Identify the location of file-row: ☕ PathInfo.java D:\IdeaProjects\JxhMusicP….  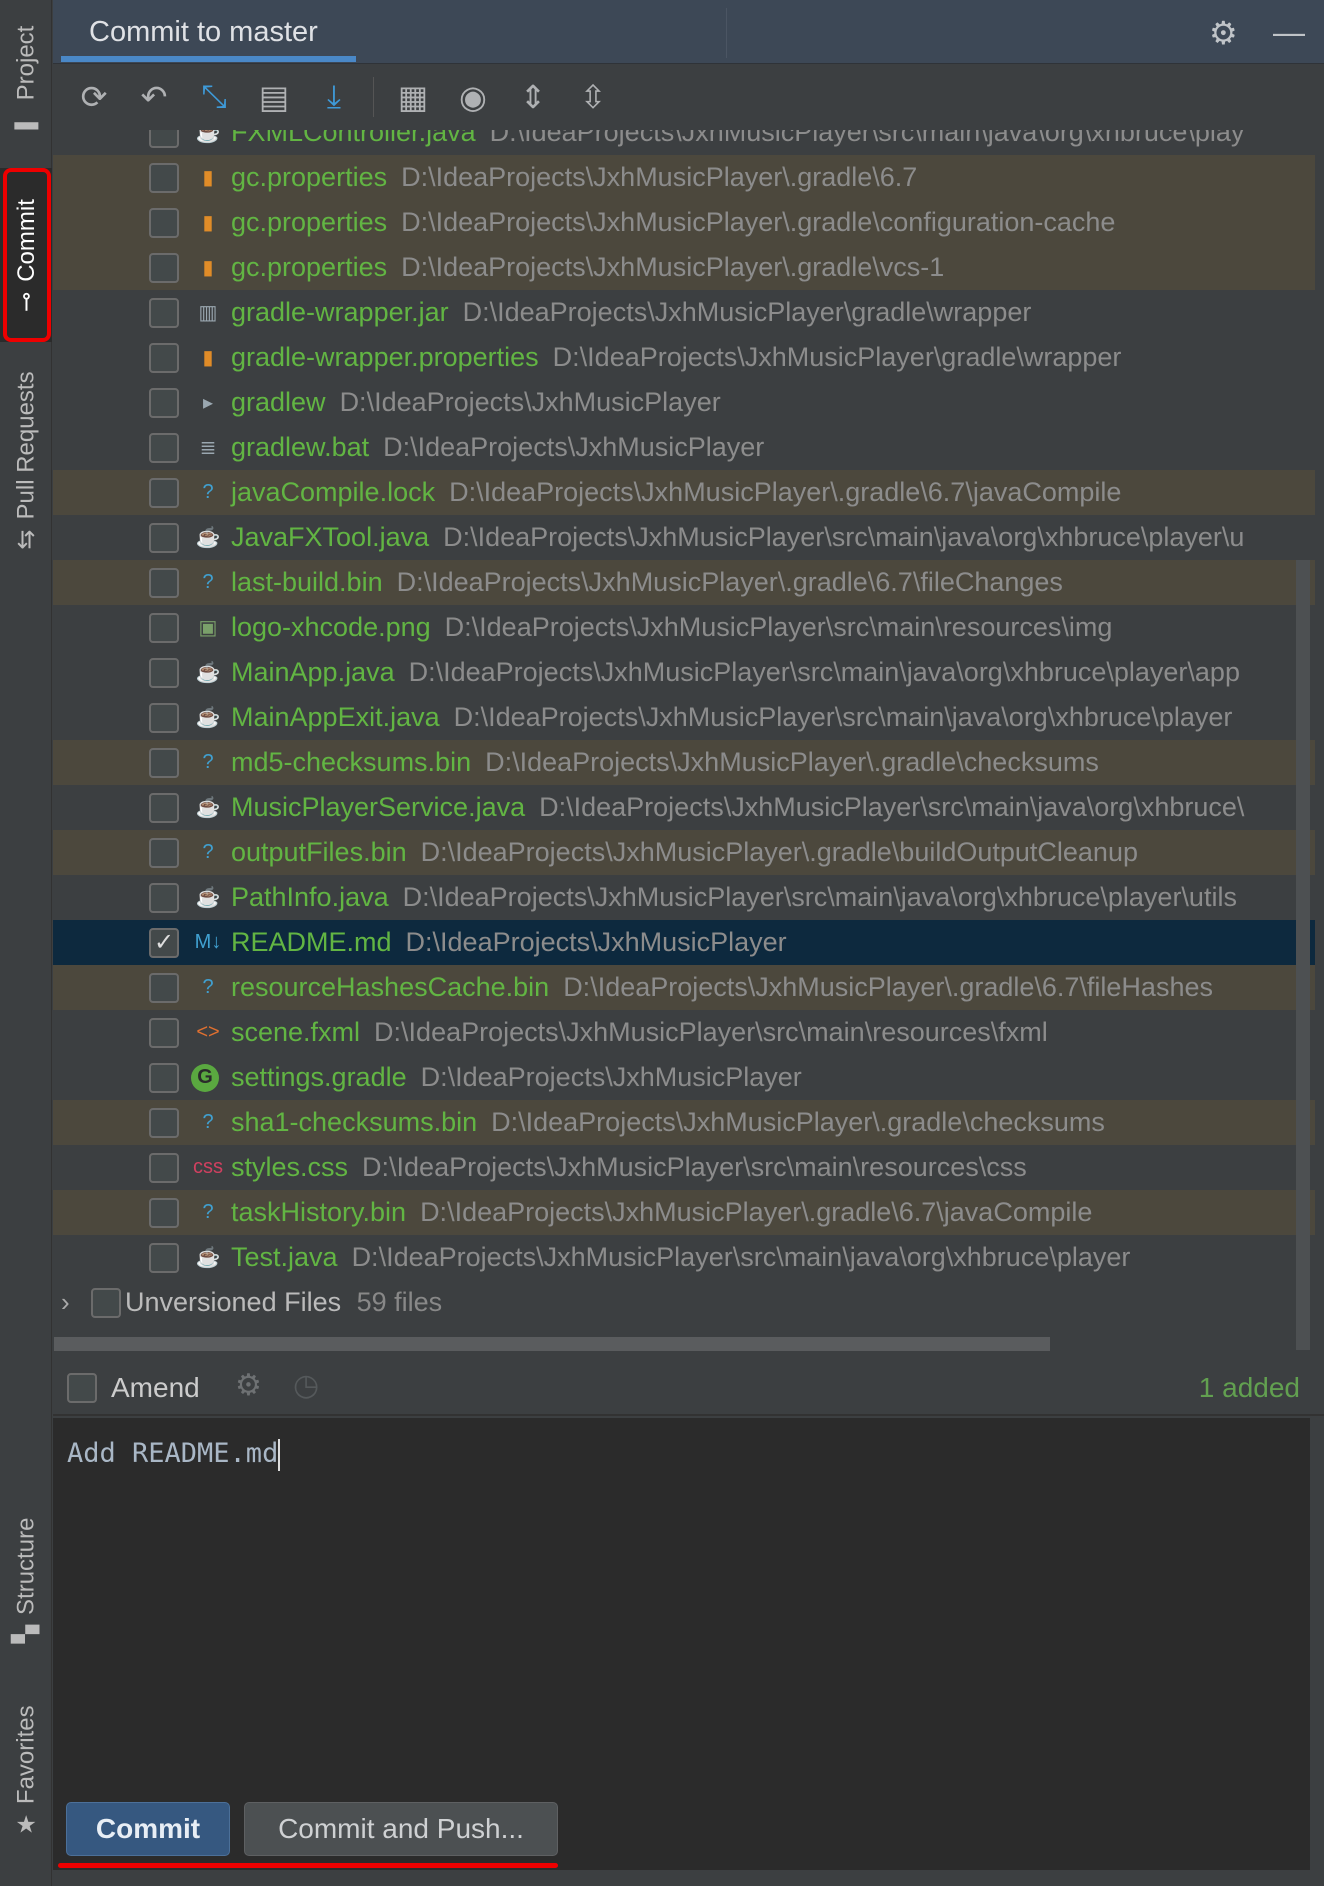
(684, 897).